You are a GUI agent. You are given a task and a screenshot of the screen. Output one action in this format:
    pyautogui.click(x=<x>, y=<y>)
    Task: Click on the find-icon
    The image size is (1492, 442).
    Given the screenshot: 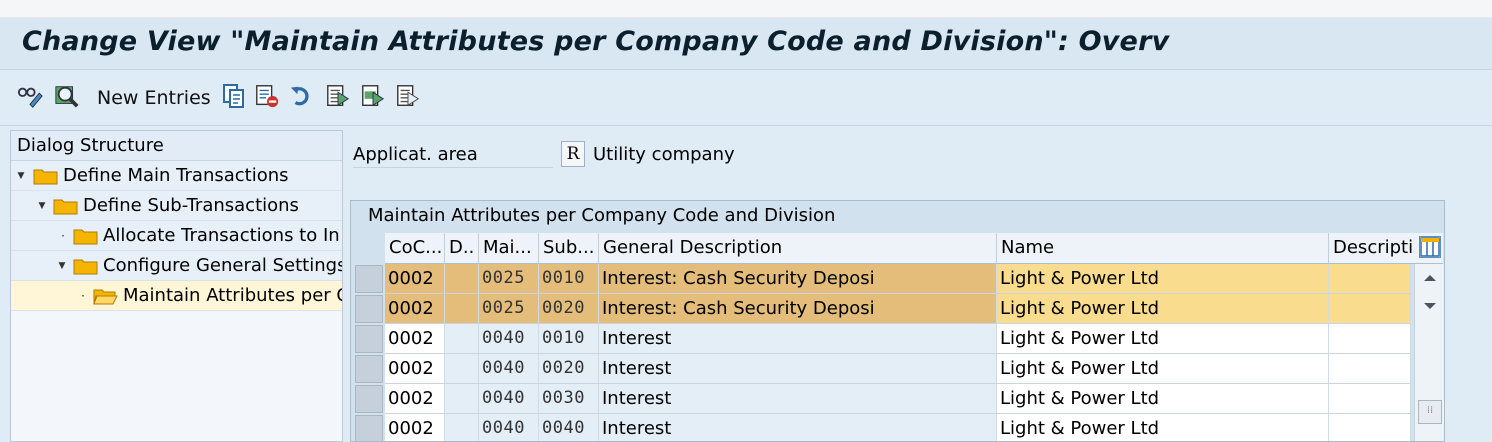 What is the action you would take?
    pyautogui.click(x=67, y=96)
    